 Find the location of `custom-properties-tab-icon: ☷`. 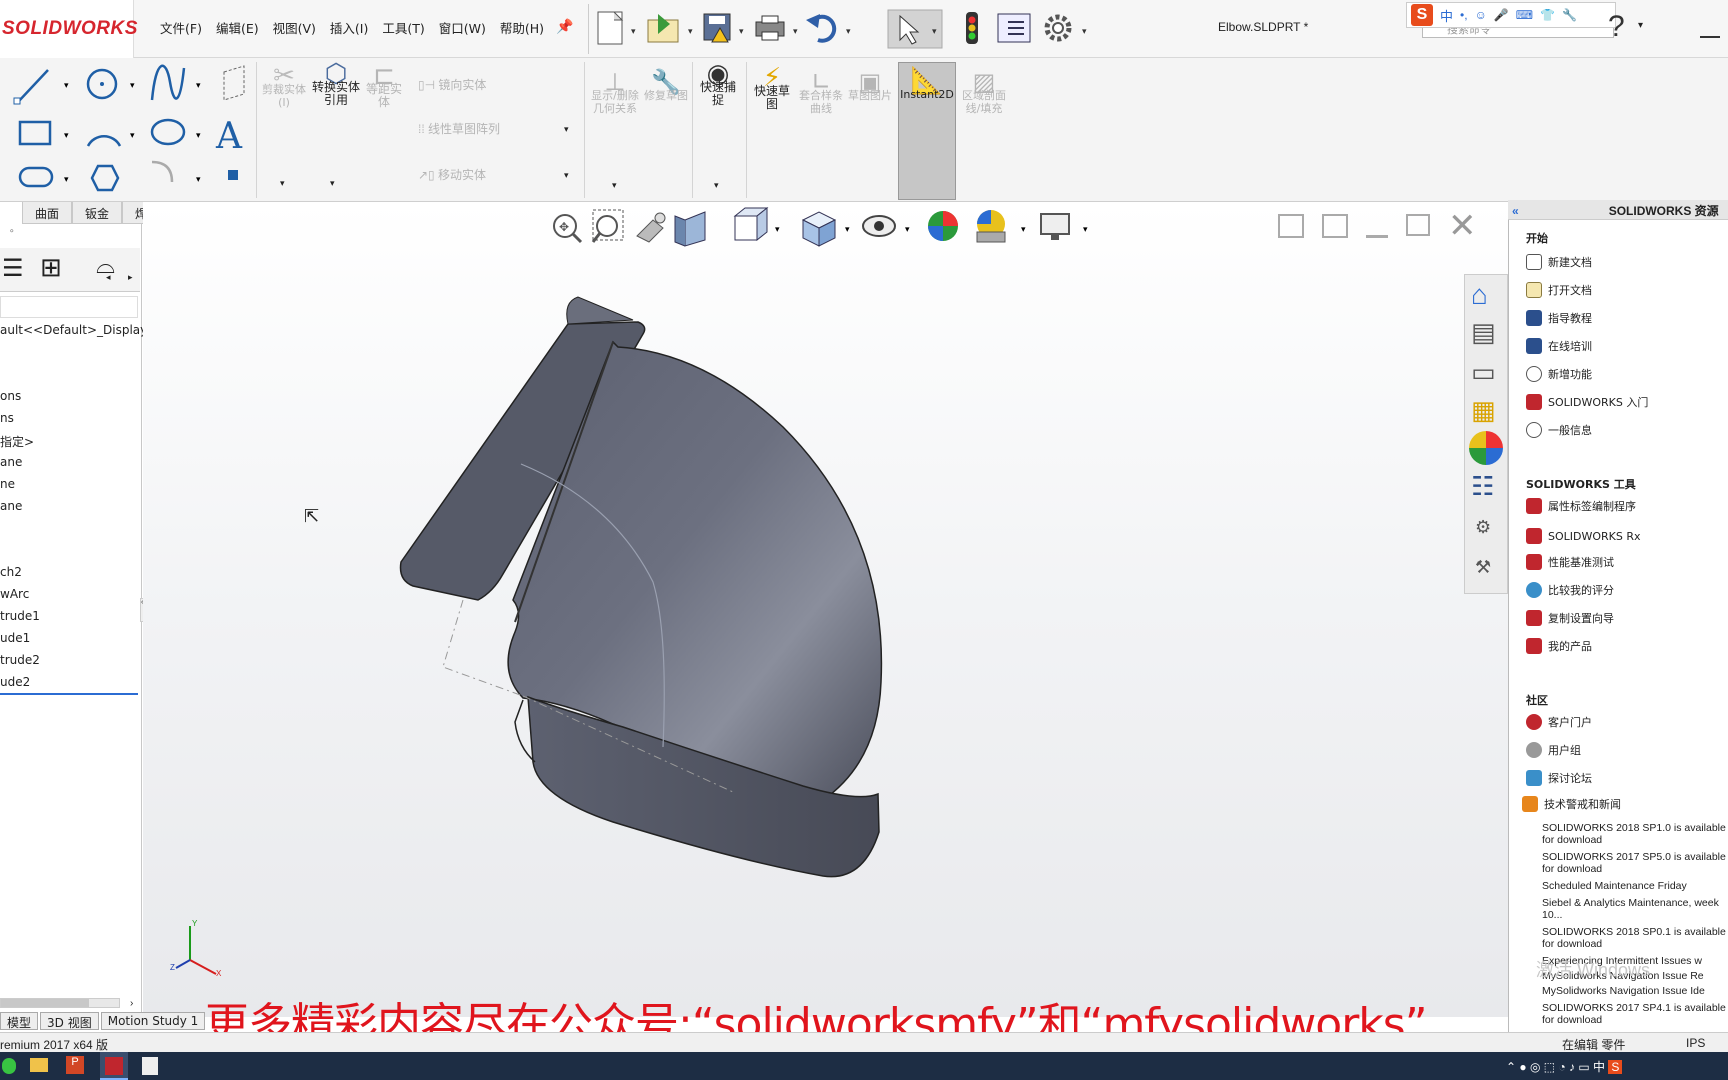

custom-properties-tab-icon: ☷ is located at coordinates (1482, 486).